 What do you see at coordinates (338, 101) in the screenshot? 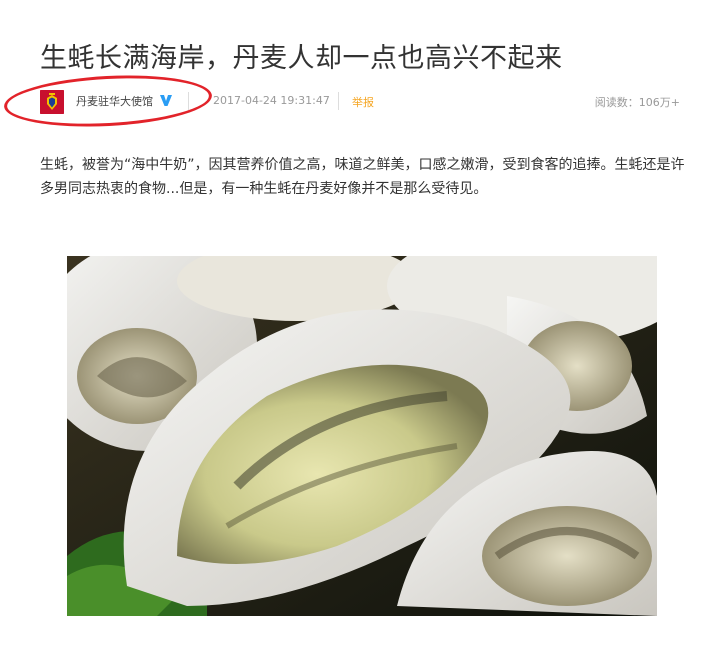
I see `meta-divider` at bounding box center [338, 101].